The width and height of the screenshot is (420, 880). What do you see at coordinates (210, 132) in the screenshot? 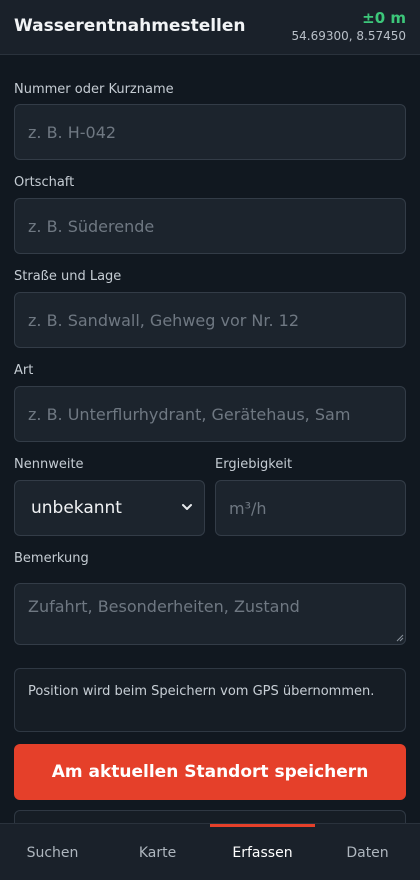
I see `nummer-input` at bounding box center [210, 132].